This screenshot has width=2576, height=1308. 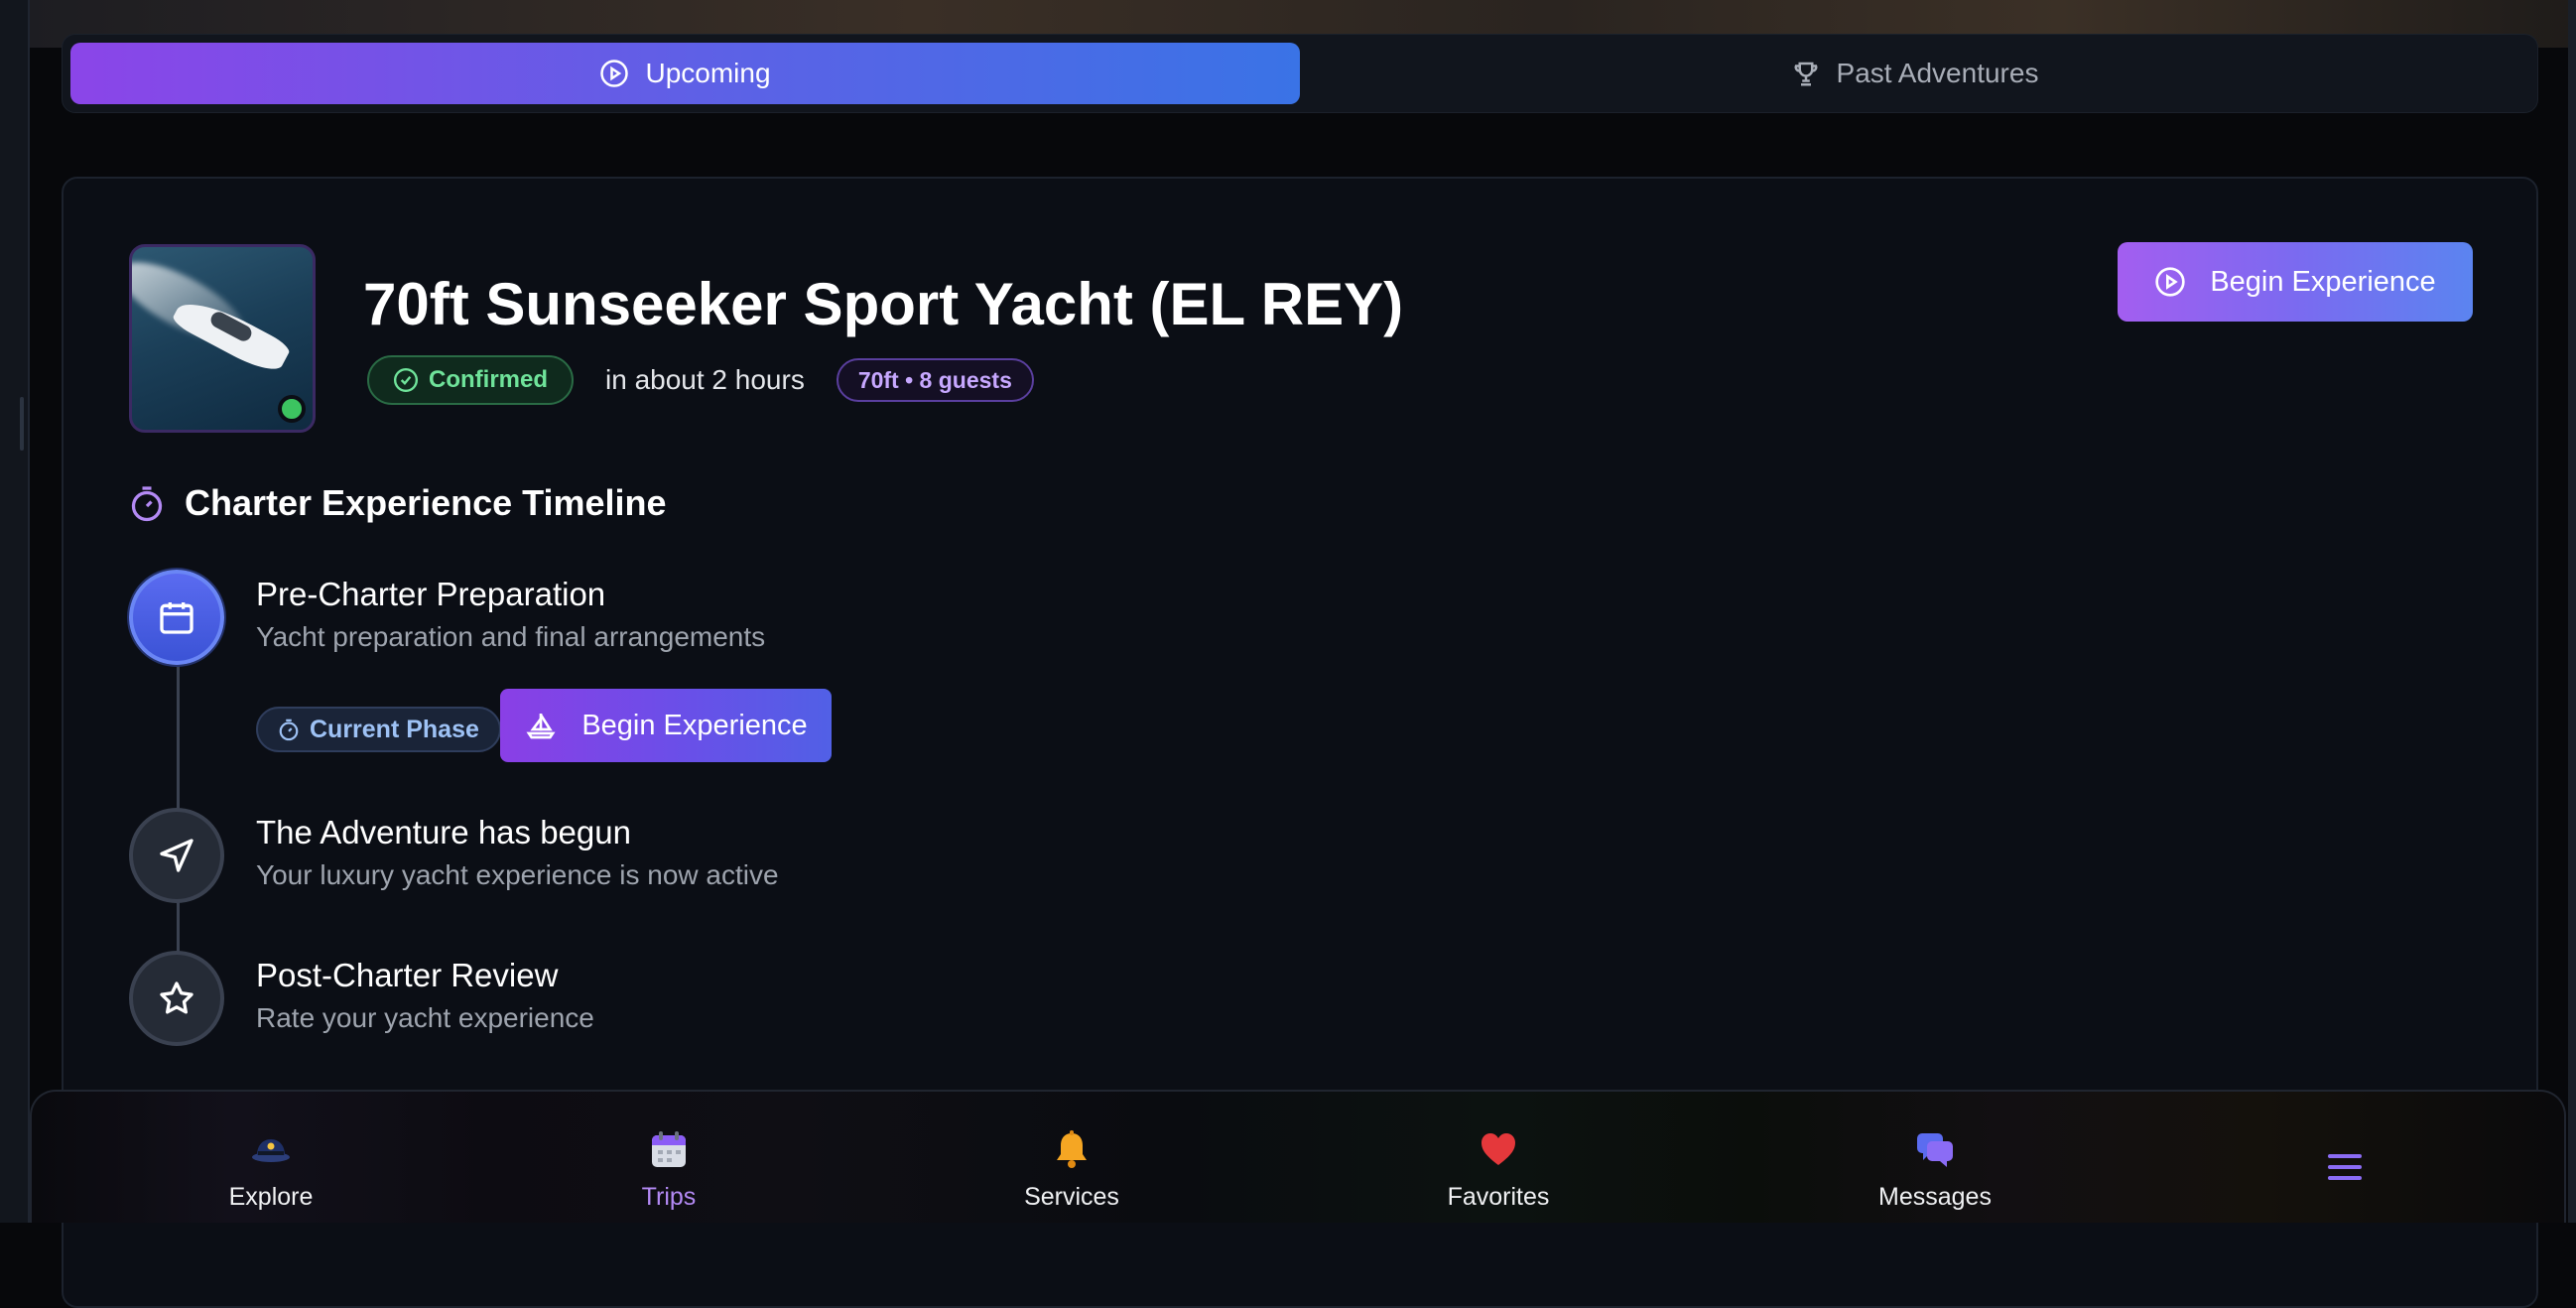 I want to click on timeline-step-3-icon, so click(x=177, y=998).